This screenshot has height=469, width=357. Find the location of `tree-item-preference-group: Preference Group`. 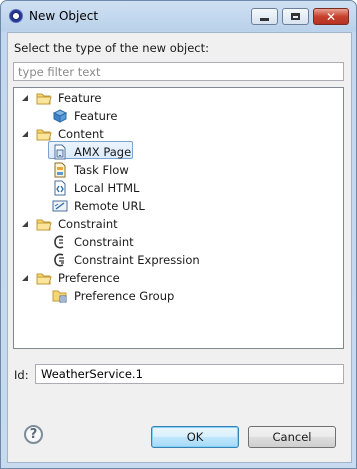

tree-item-preference-group: Preference Group is located at coordinates (114, 296).